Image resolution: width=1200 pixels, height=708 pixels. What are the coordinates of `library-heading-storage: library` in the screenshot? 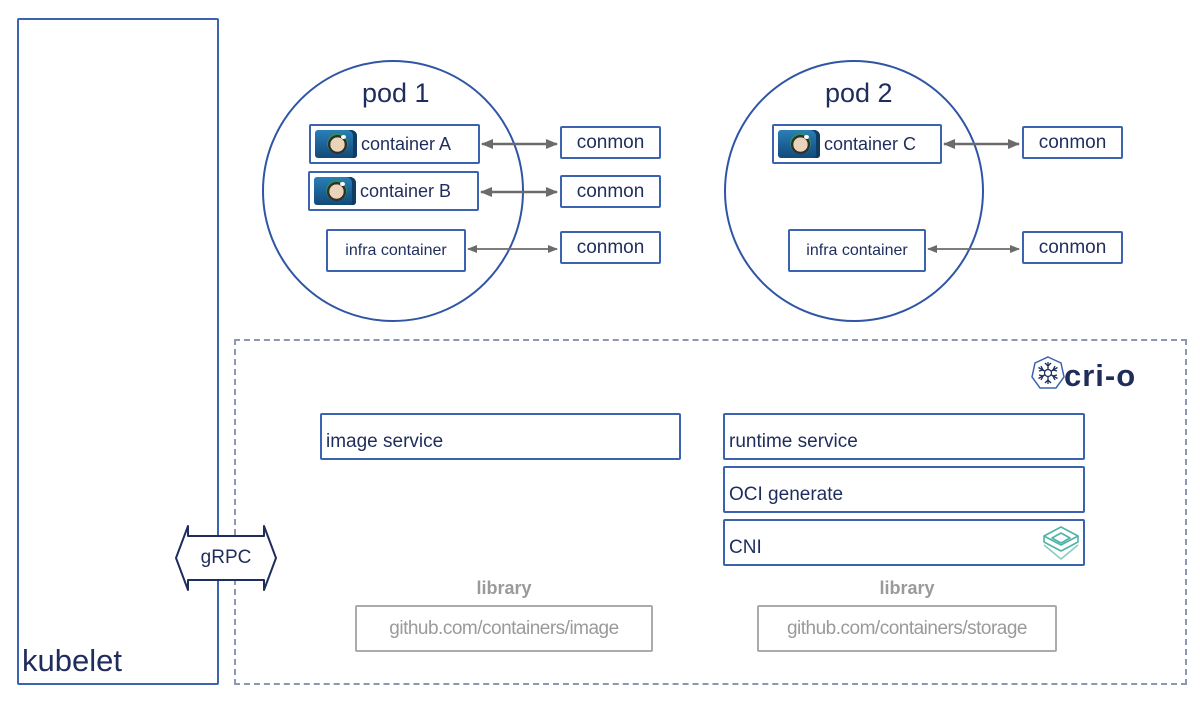 It's located at (907, 588).